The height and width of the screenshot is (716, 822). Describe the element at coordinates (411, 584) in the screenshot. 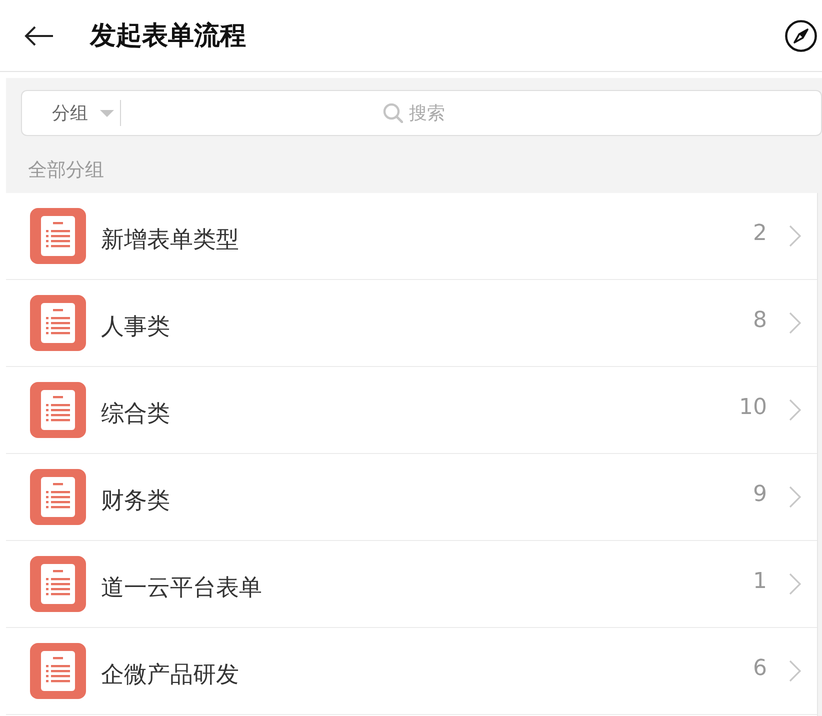

I see `group-list-item: 道一云平台表单 1` at that location.